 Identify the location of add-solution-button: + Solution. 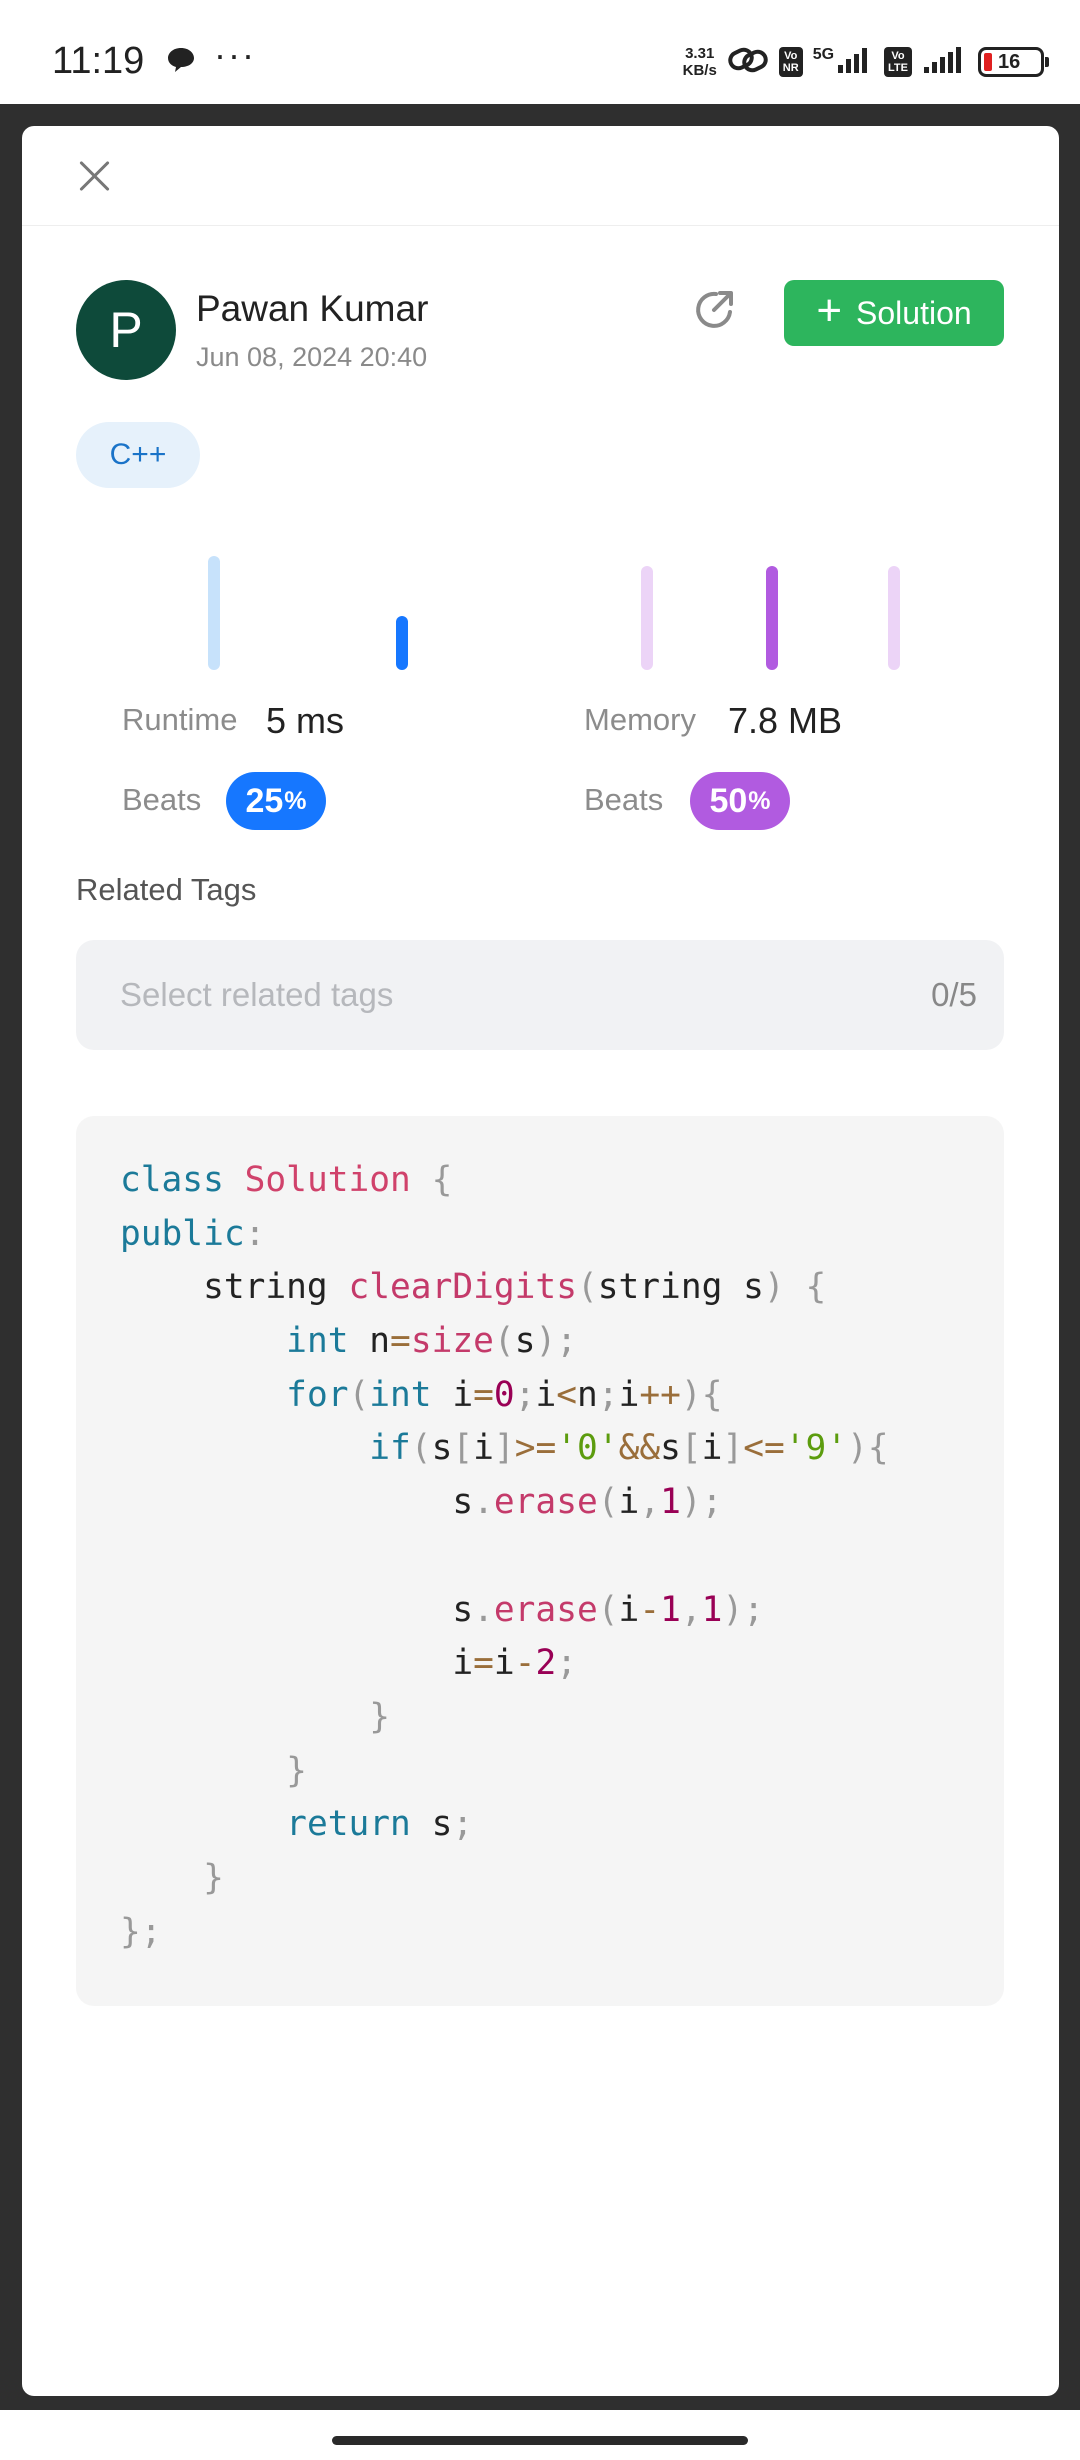
(894, 313).